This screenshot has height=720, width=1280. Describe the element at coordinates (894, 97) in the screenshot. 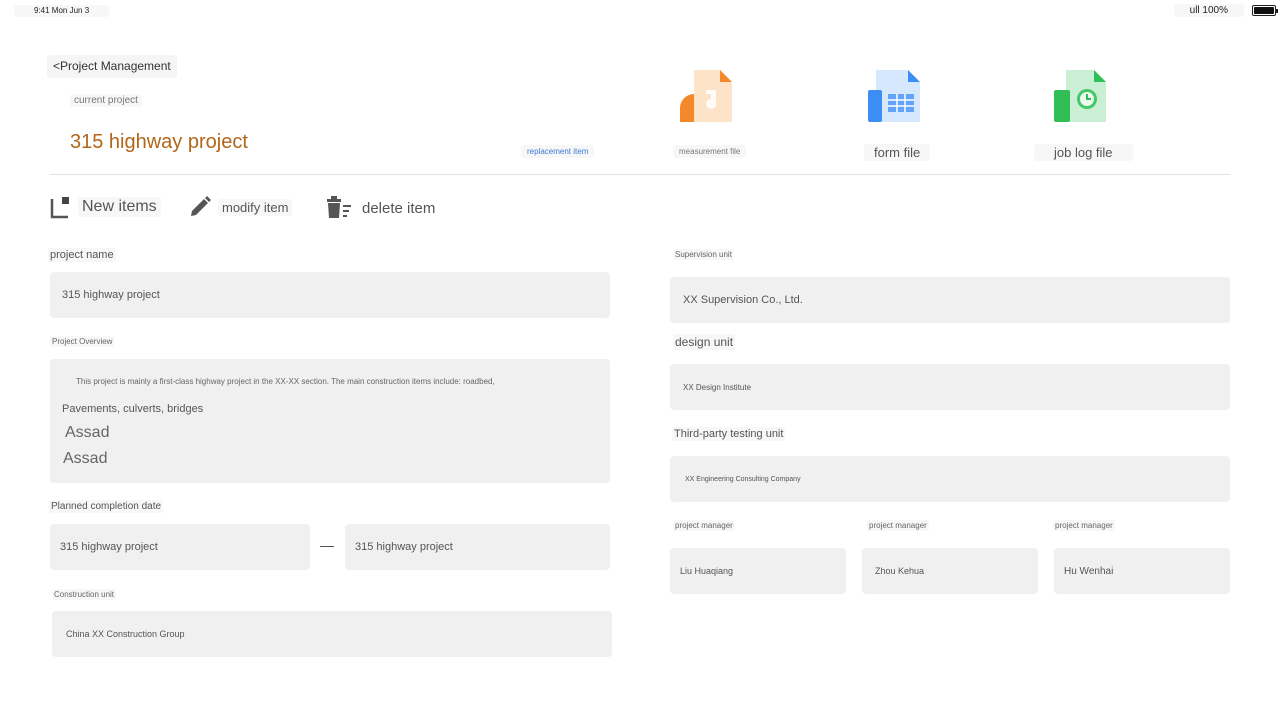

I see `spreadsheet-file-icon` at that location.